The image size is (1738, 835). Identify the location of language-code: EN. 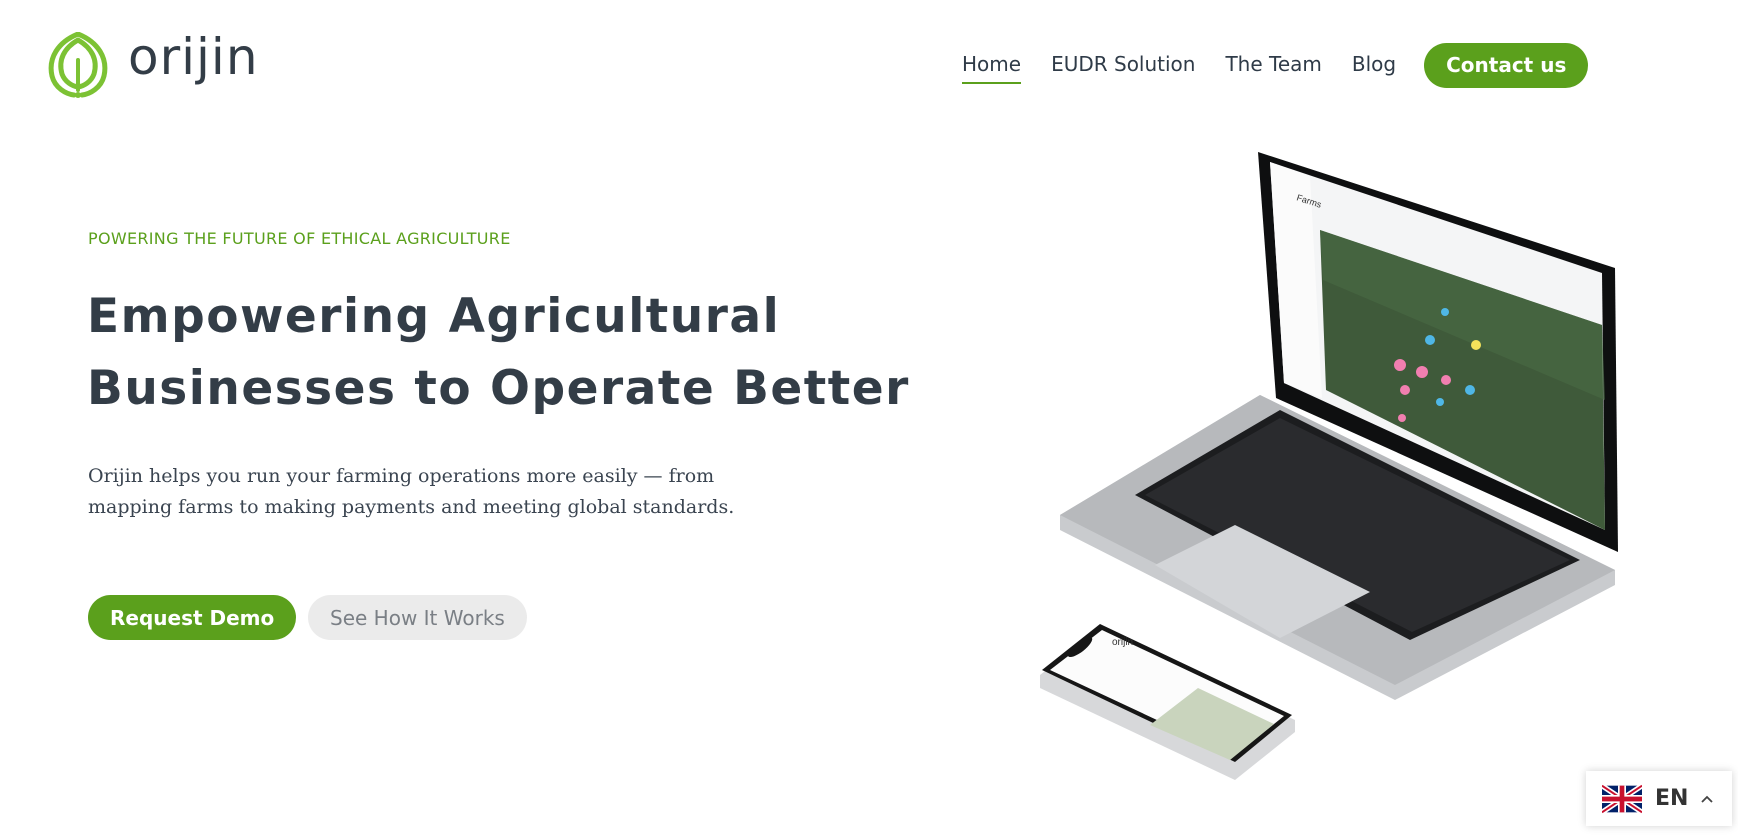
(1672, 798).